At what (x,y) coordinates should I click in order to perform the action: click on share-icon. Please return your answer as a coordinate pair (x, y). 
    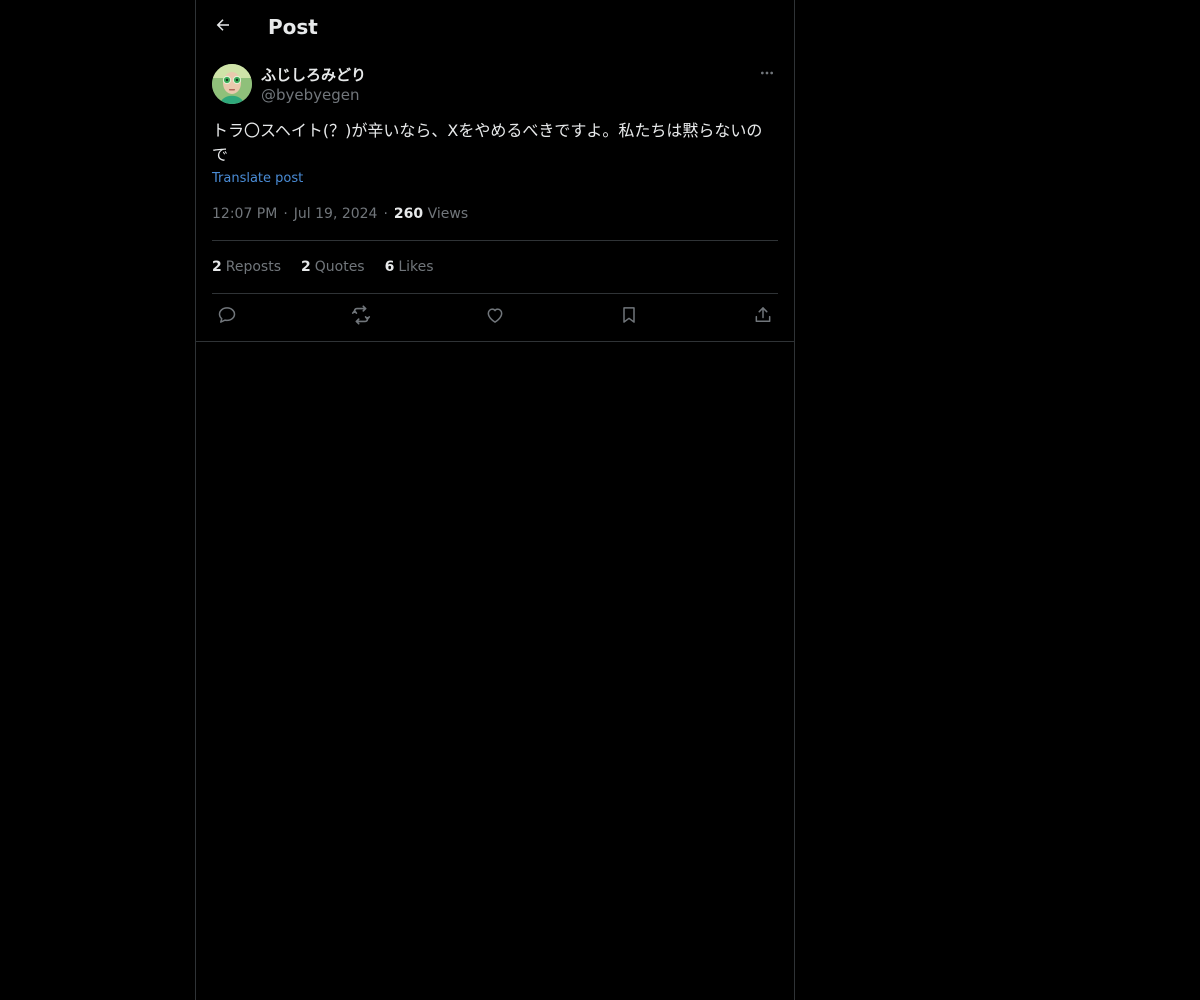
    Looking at the image, I should click on (763, 317).